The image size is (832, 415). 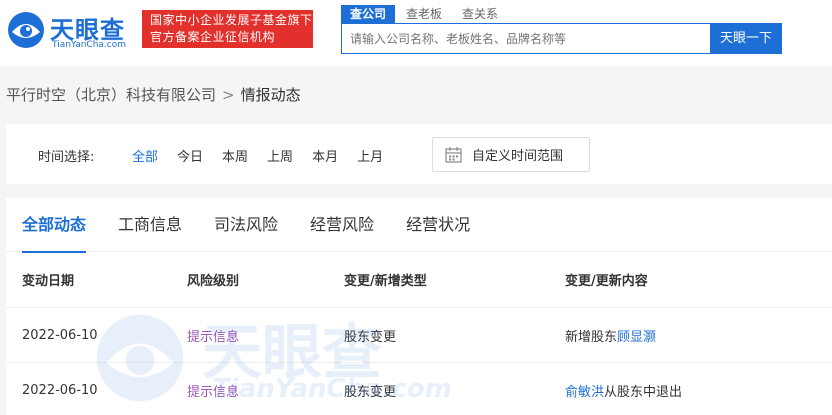 I want to click on time-option-last-week: 上周, so click(x=280, y=155).